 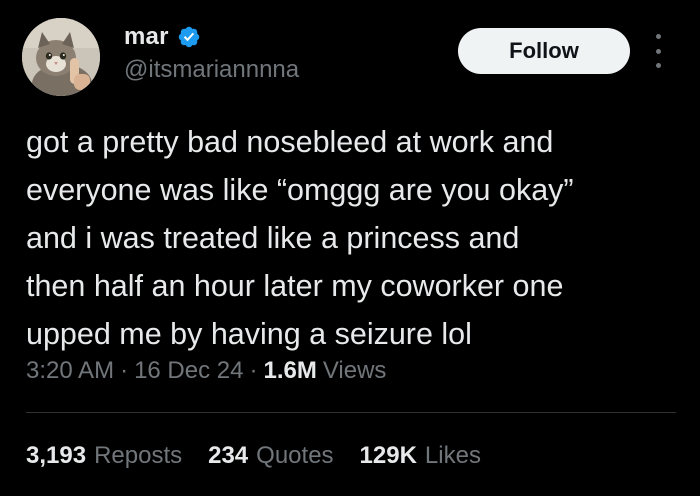 I want to click on more-options-button, so click(x=658, y=51).